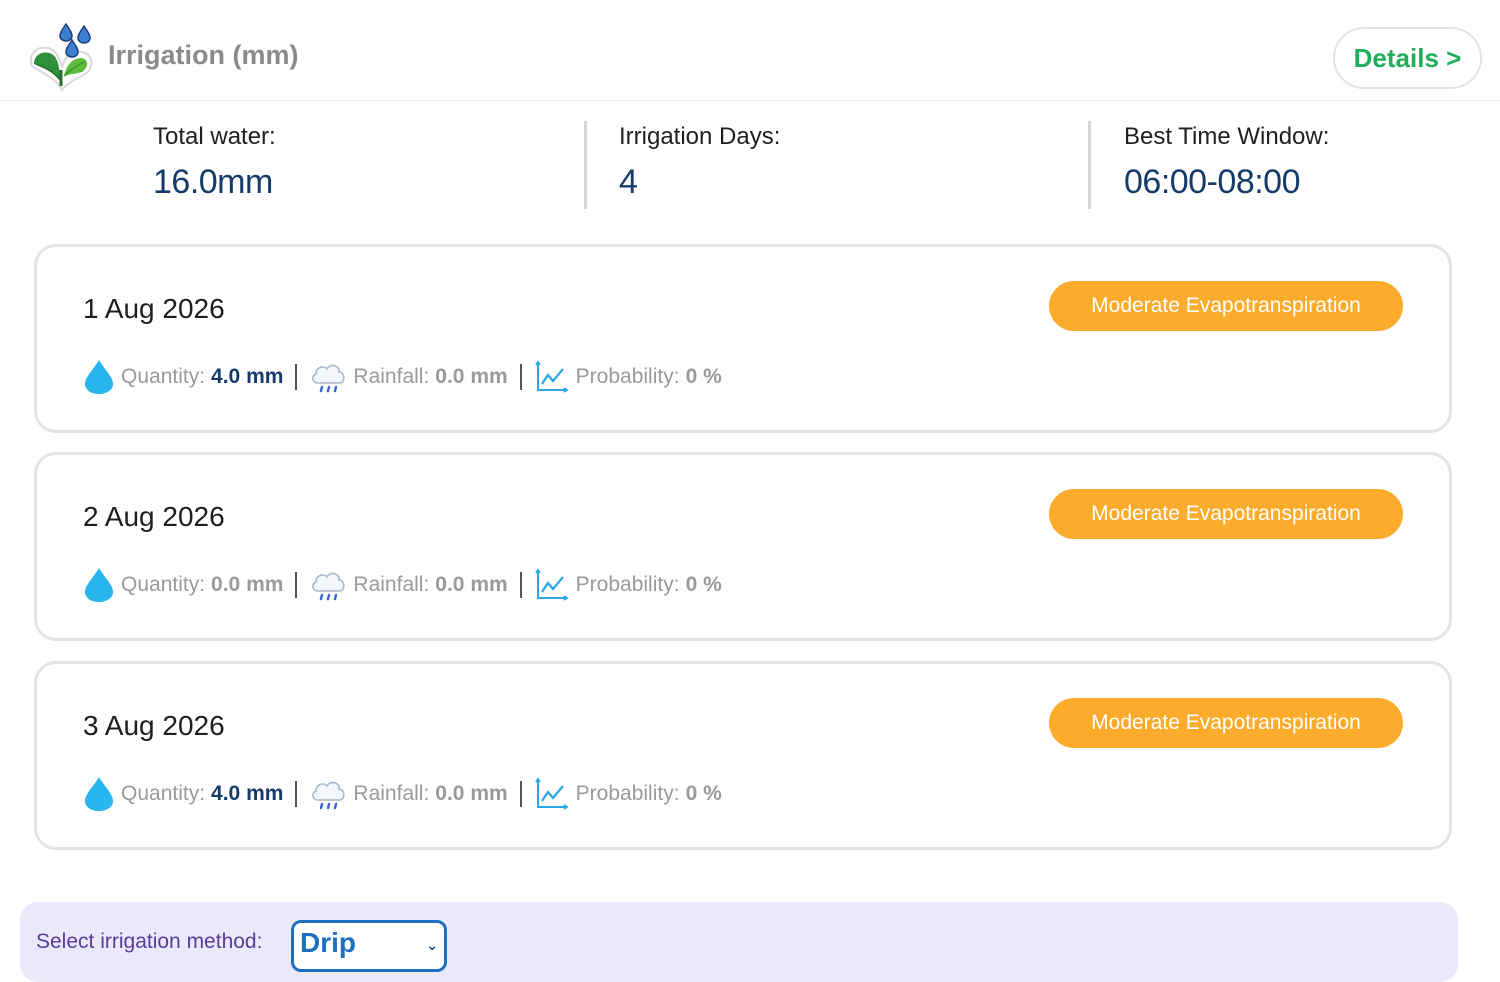 Image resolution: width=1500 pixels, height=982 pixels. I want to click on irrigation-method-select: Drip ⌄, so click(369, 946).